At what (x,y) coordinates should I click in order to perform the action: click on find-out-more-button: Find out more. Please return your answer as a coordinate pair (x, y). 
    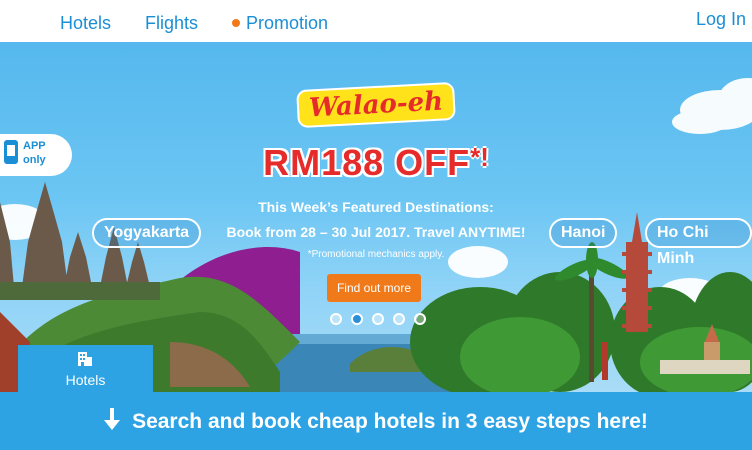
    Looking at the image, I should click on (374, 288).